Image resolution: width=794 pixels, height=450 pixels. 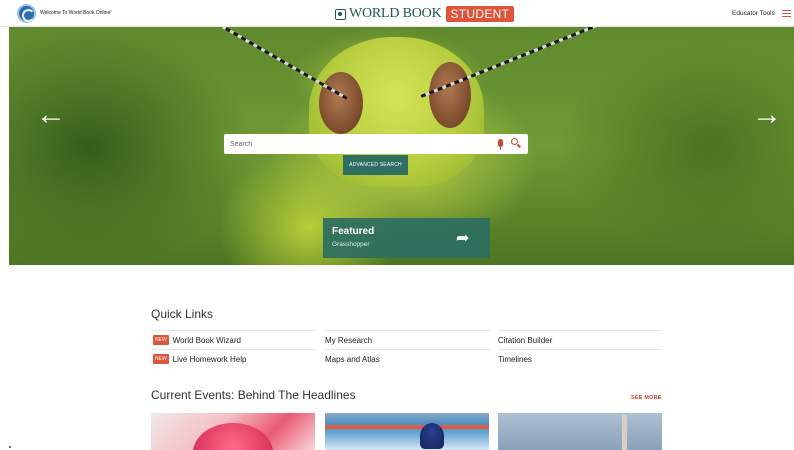 I want to click on quick-link-label: Citation Builder, so click(x=525, y=340).